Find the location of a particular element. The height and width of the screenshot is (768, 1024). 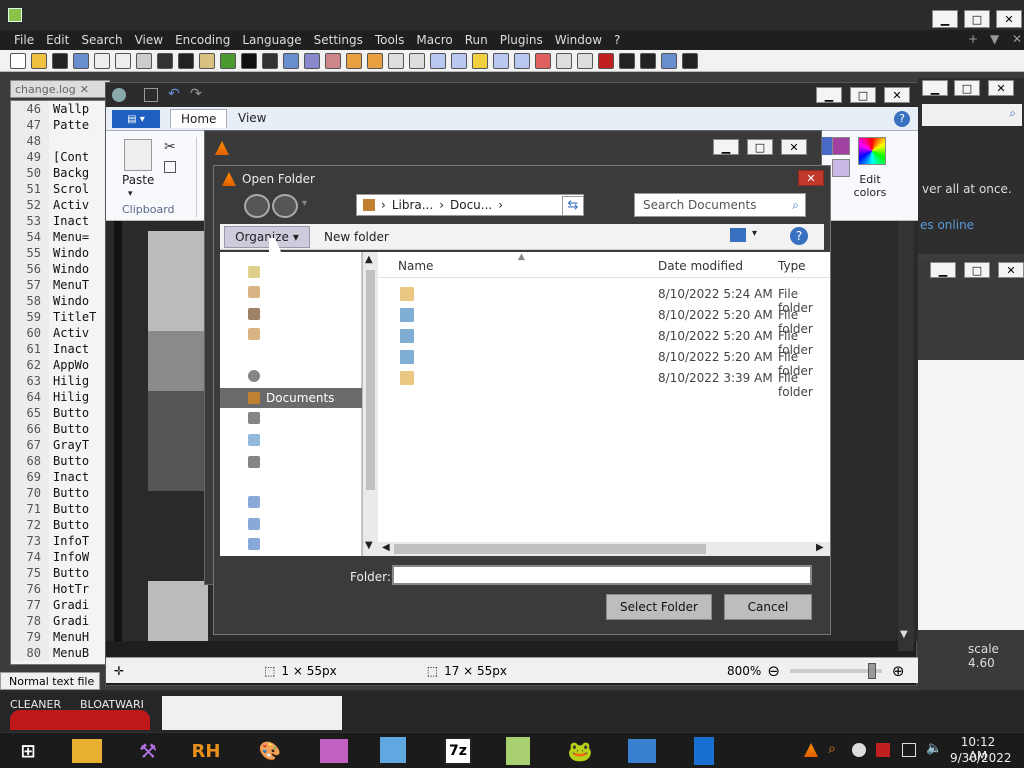

editor-line: 50 Backg is located at coordinates (60, 173).